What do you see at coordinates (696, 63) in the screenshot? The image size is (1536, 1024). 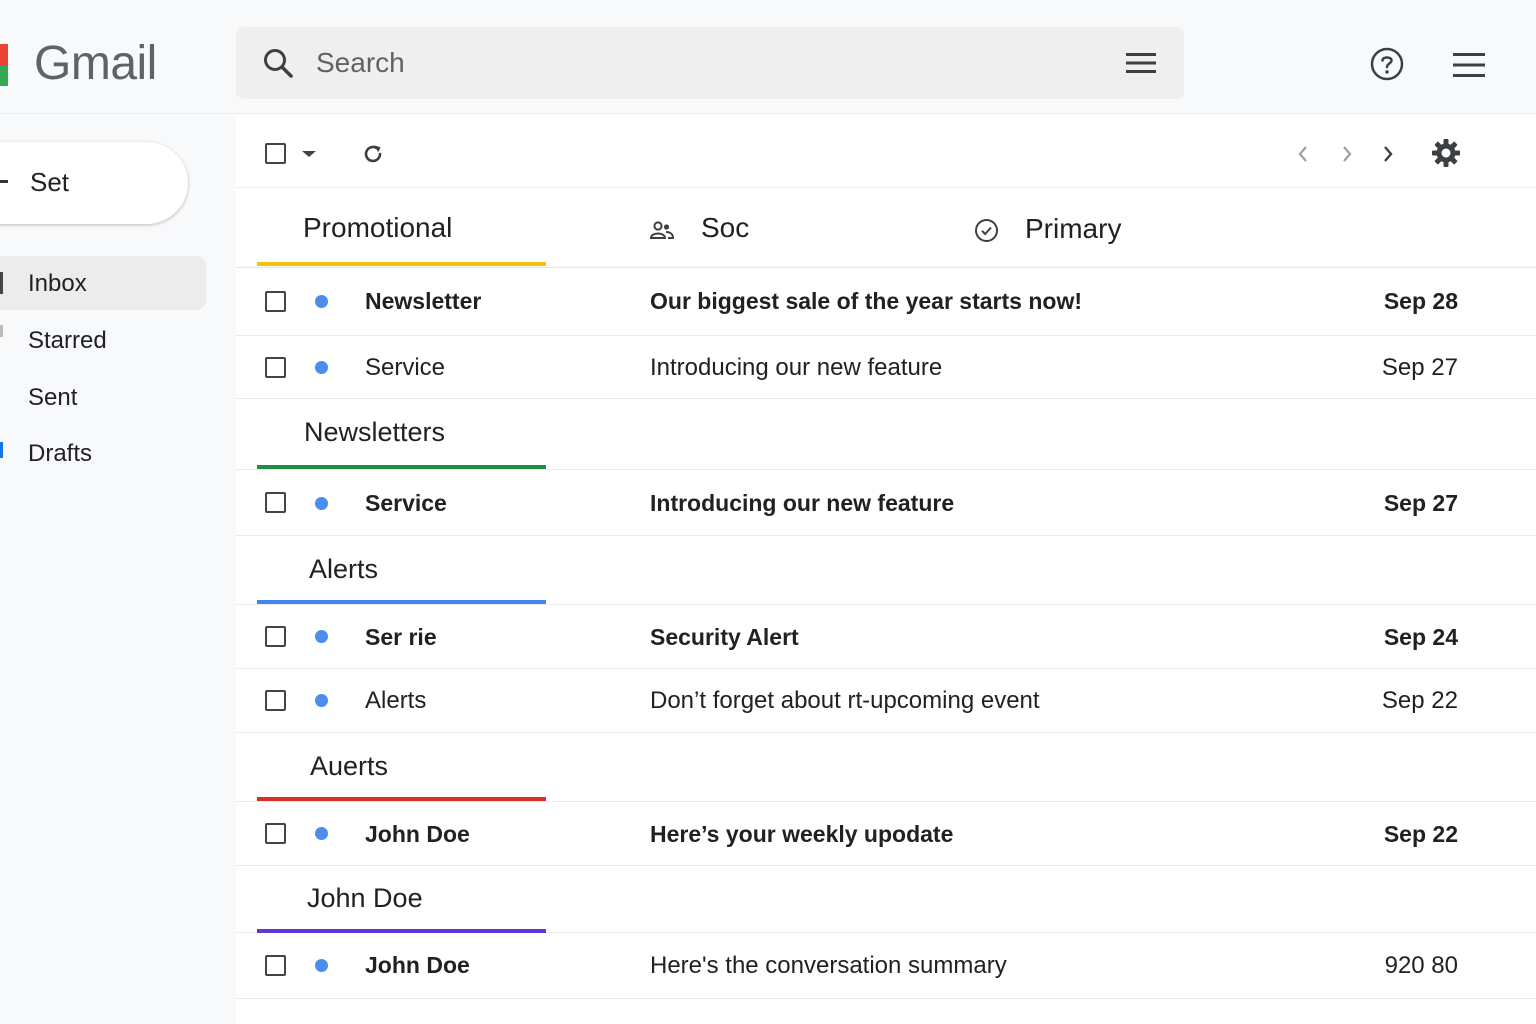 I see `search-input` at bounding box center [696, 63].